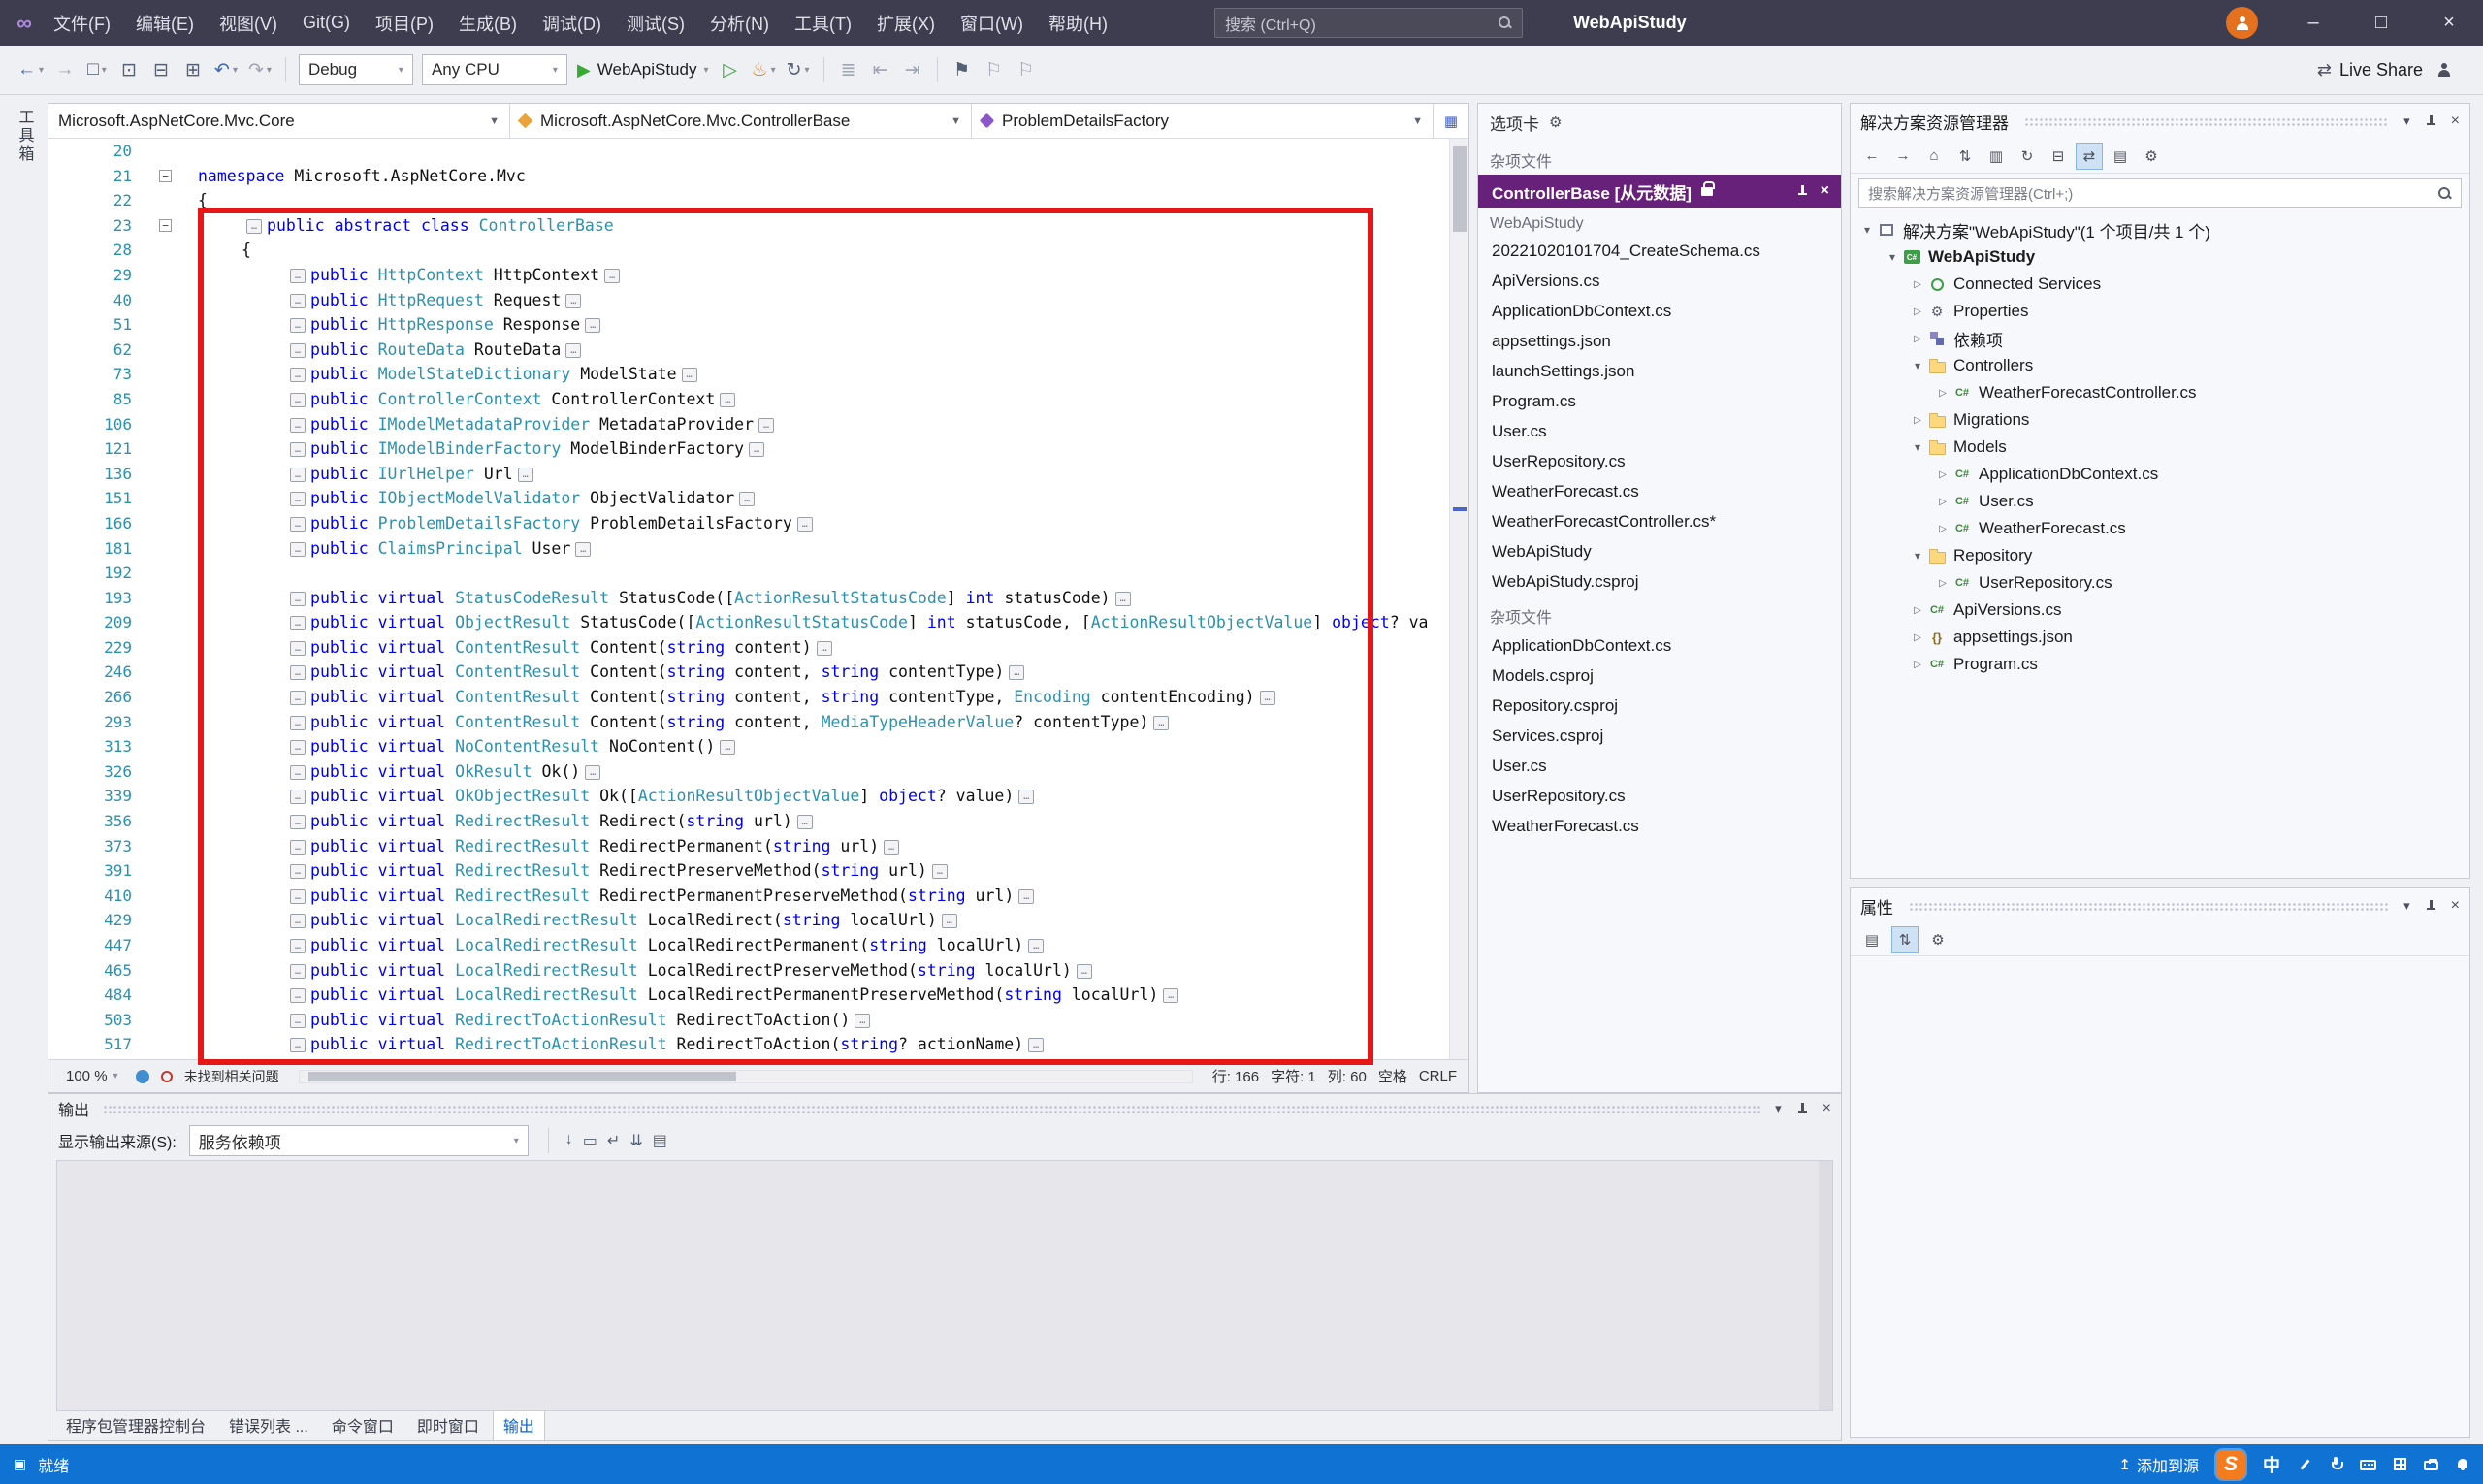 Image resolution: width=2483 pixels, height=1484 pixels. Describe the element at coordinates (363, 1424) in the screenshot. I see `bottom-tab-命令窗口: 命令窗口` at that location.